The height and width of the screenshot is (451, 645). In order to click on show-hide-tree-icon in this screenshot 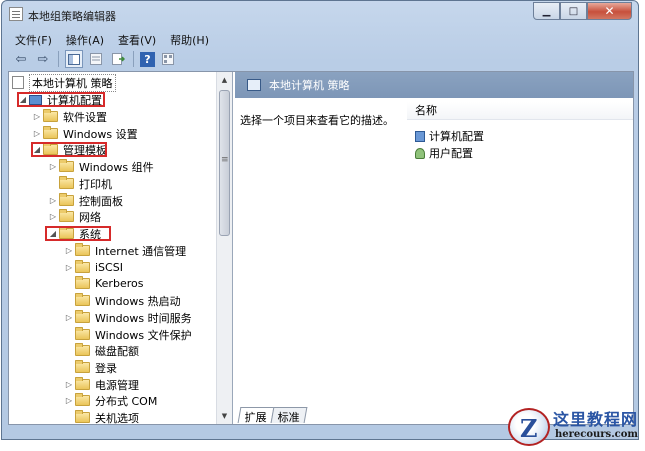, I will do `click(74, 59)`.